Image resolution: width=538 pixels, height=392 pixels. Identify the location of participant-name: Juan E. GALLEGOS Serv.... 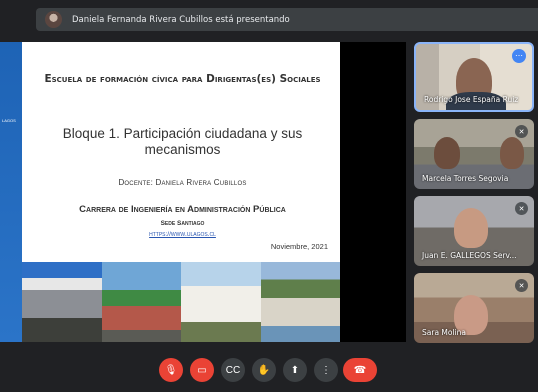
(469, 255).